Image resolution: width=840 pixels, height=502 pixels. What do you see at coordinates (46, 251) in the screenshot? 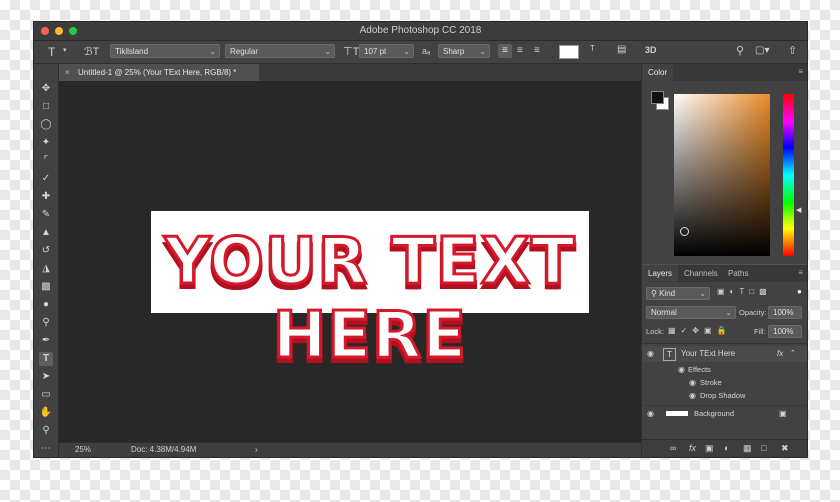
I see `history-brush-tool-icon: ↺` at bounding box center [46, 251].